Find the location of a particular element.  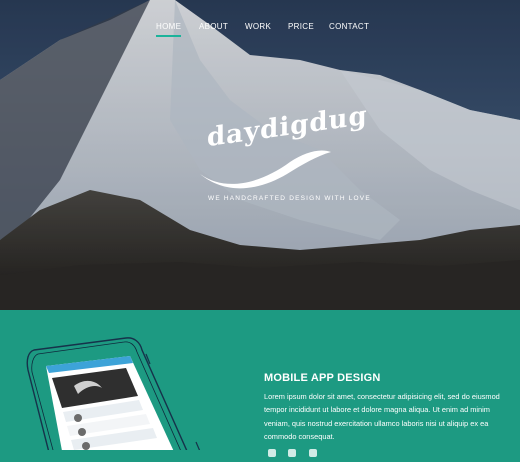

social-icons is located at coordinates (308, 450).